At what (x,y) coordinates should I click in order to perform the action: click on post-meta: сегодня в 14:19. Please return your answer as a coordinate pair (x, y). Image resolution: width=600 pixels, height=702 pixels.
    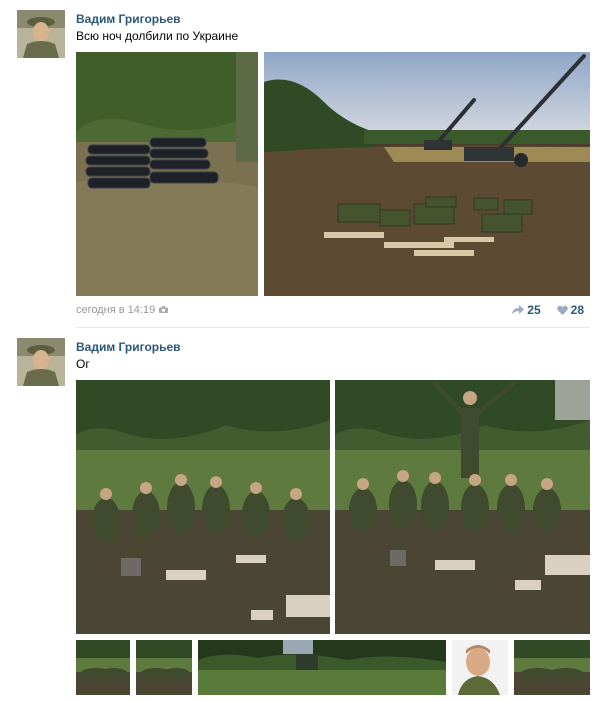
    Looking at the image, I should click on (122, 310).